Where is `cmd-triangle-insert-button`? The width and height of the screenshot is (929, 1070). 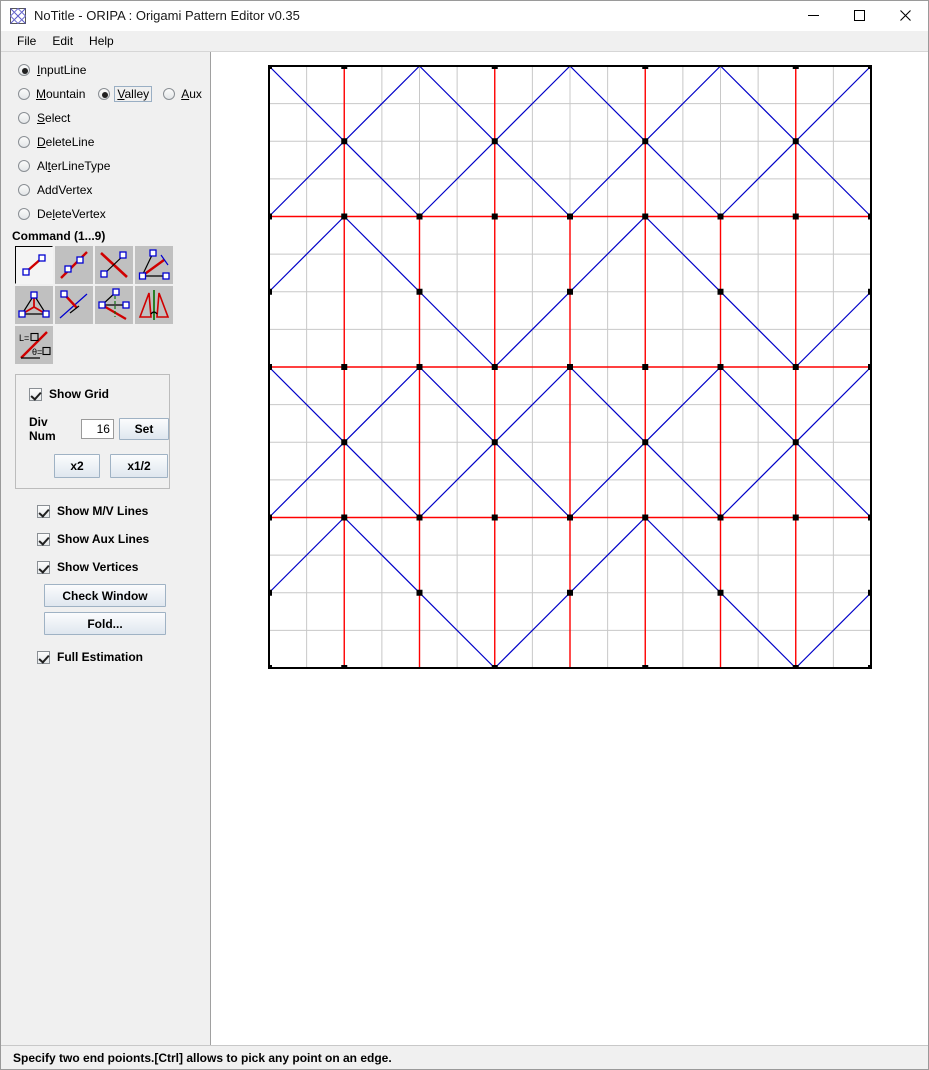 cmd-triangle-insert-button is located at coordinates (34, 305).